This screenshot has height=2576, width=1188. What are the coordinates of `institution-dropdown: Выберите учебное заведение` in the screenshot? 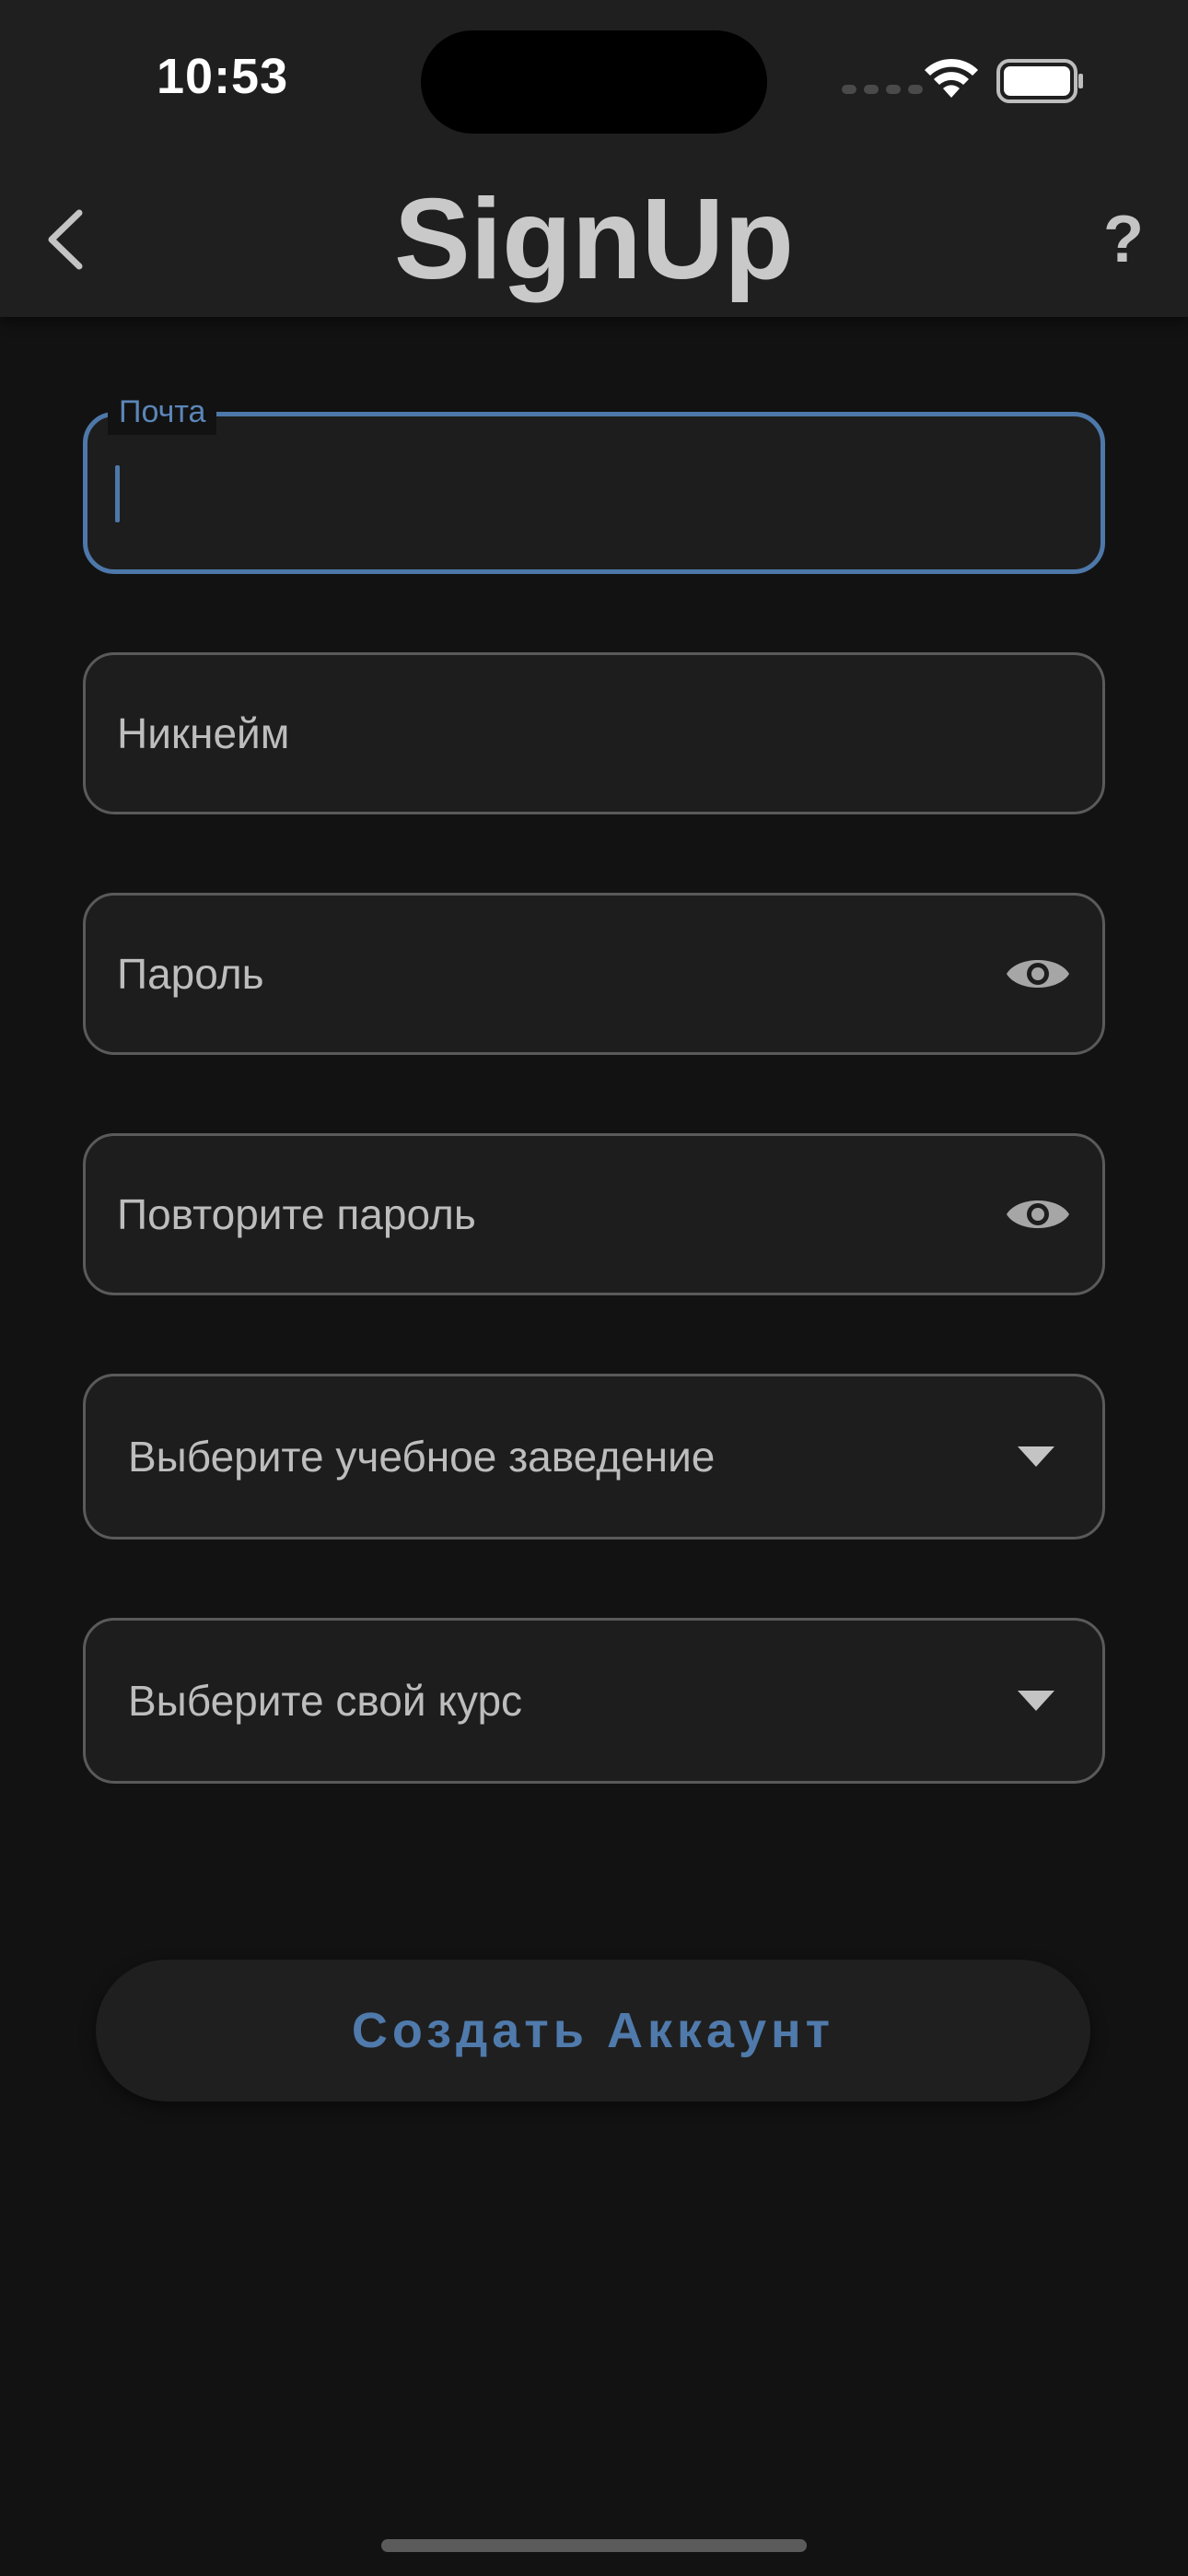 It's located at (594, 1457).